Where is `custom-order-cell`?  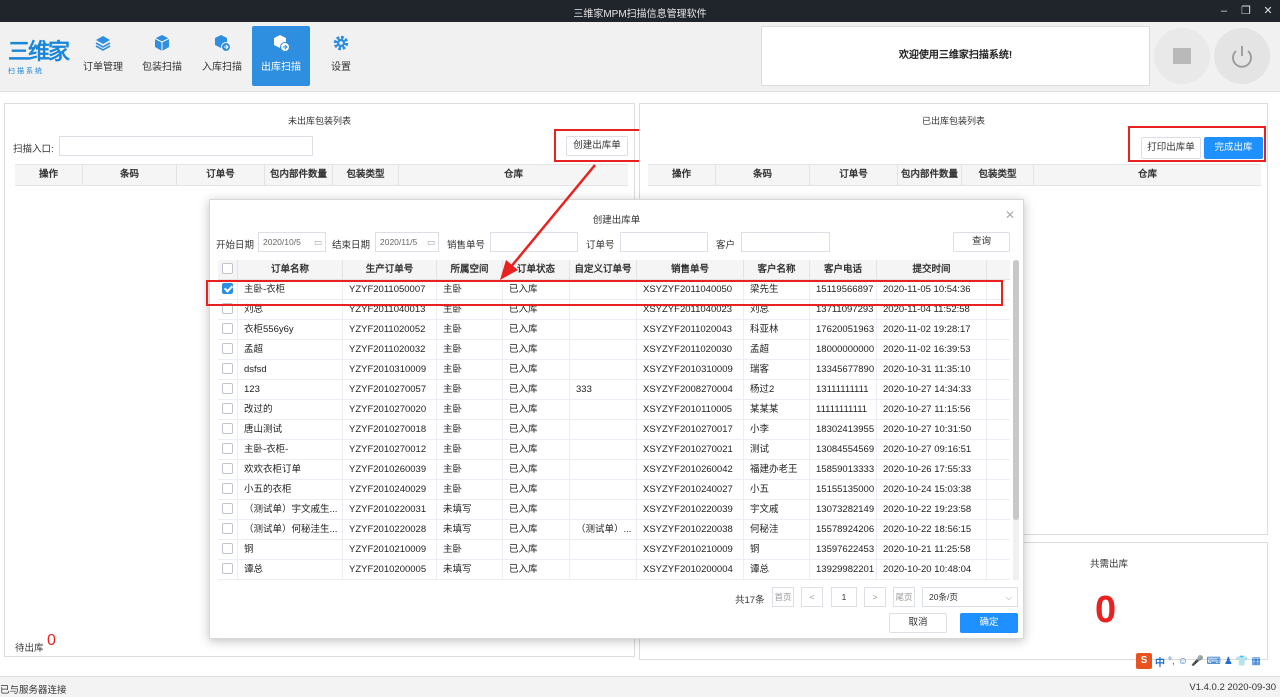
custom-order-cell is located at coordinates (603, 509).